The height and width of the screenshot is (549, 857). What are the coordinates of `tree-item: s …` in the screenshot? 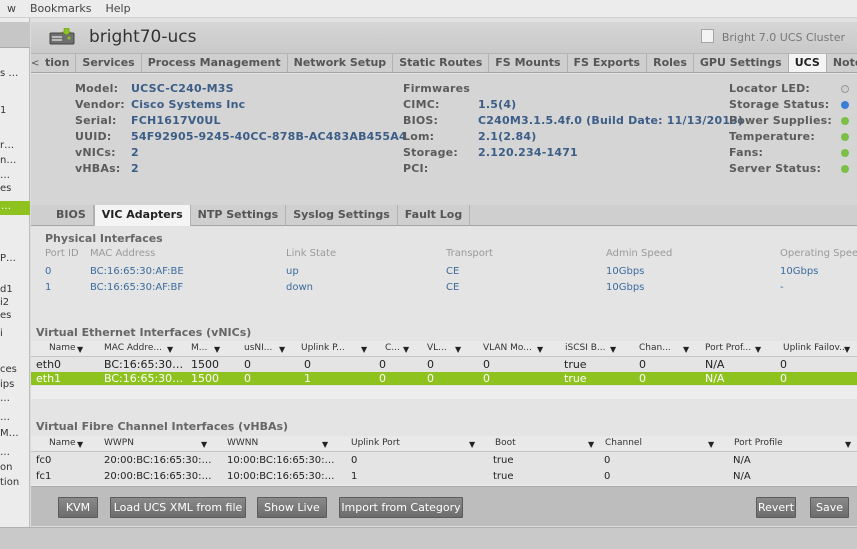 It's located at (15, 73).